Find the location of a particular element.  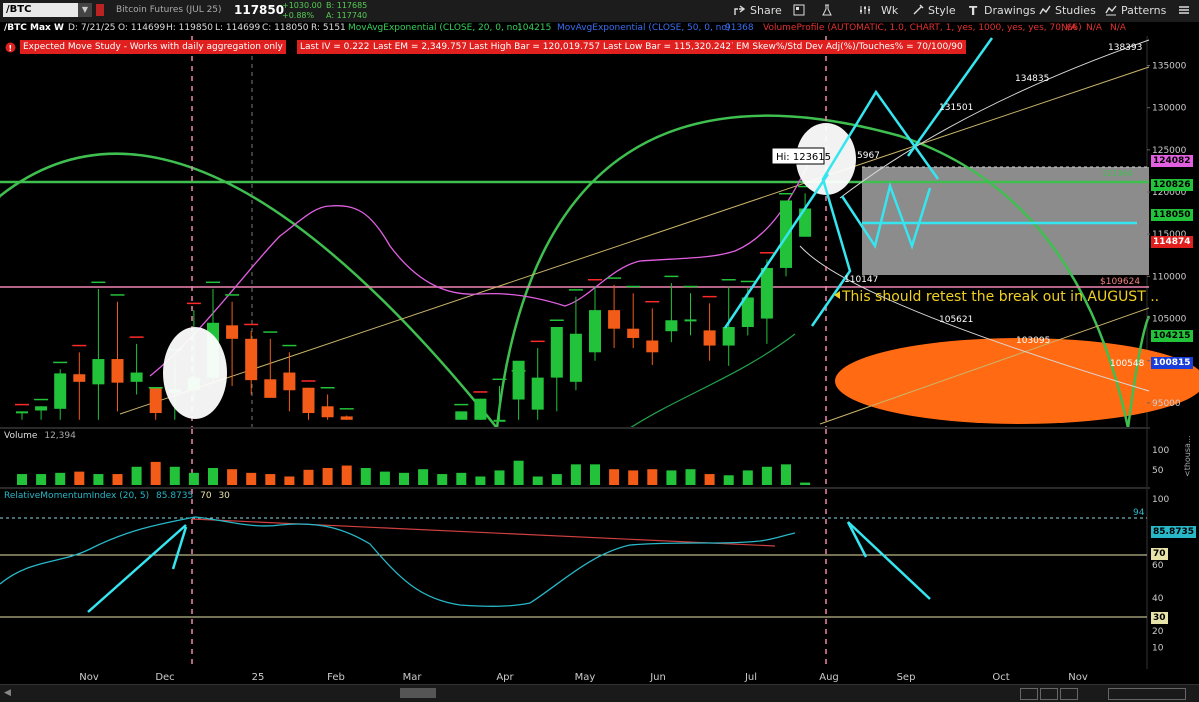

vp-na-1: N/A is located at coordinates (1069, 28).